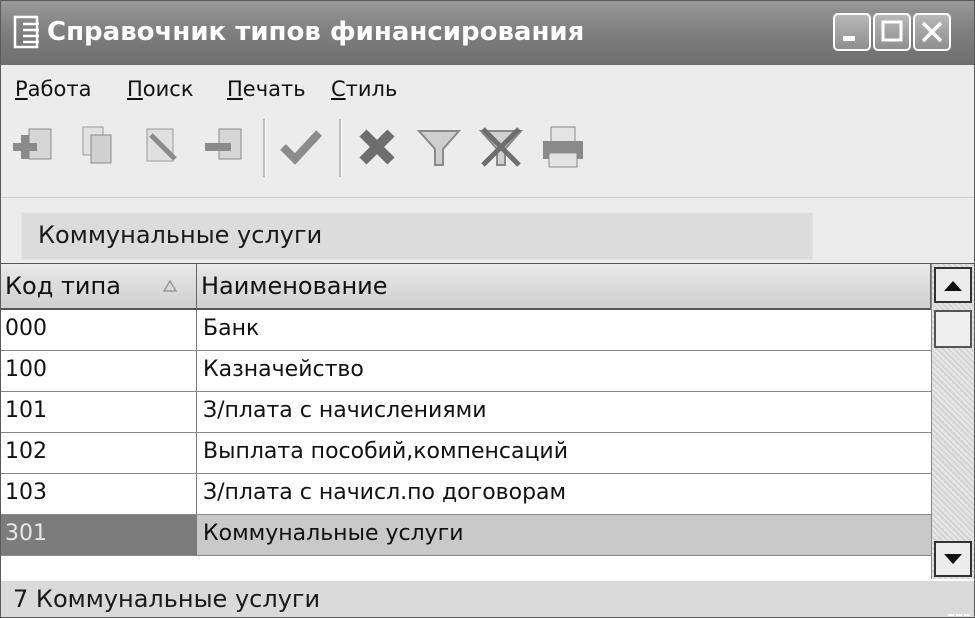 Image resolution: width=975 pixels, height=618 pixels. What do you see at coordinates (170, 286) in the screenshot?
I see `sort-ascending-icon` at bounding box center [170, 286].